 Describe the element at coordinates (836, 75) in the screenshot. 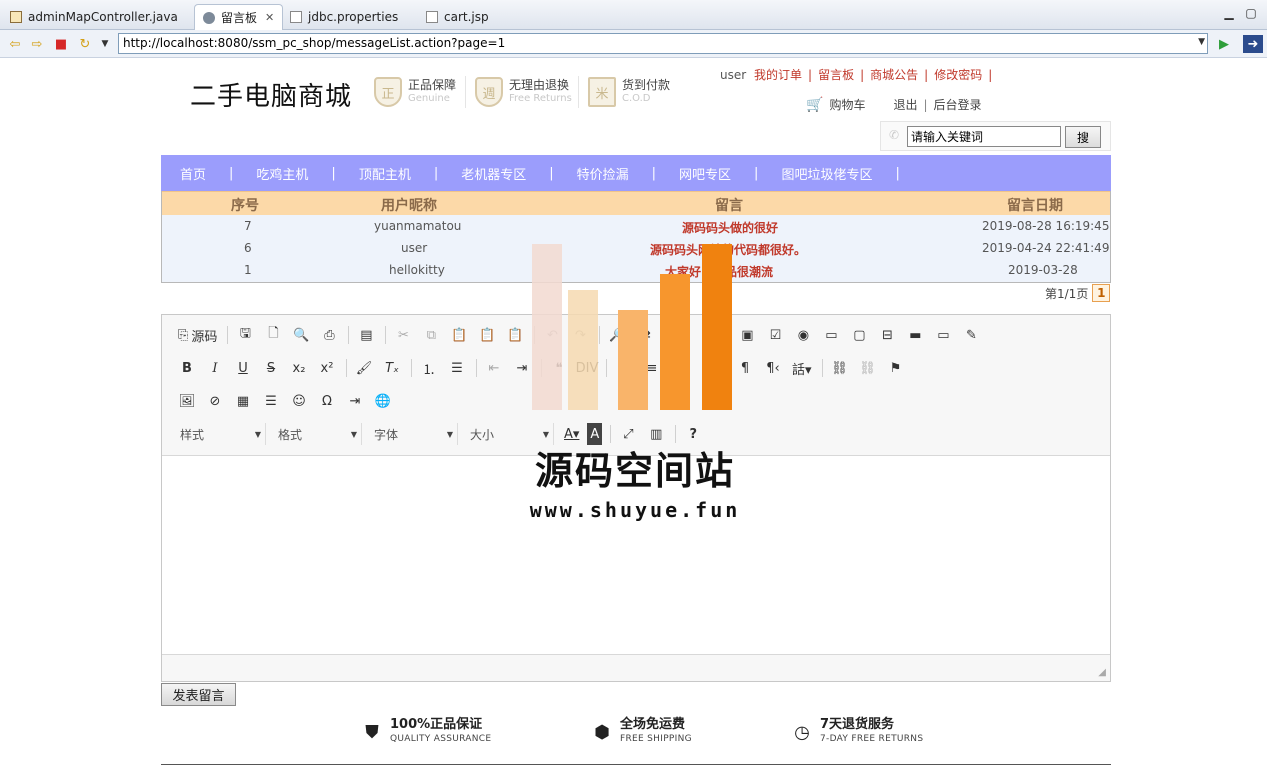

I see `link-message-board: 留言板` at that location.